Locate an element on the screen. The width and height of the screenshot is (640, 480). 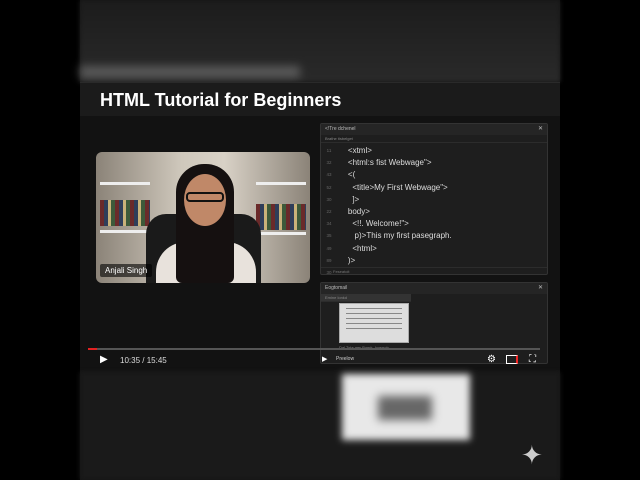
code-line: <html:s fist Webwage"> is located at coordinates (385, 163).